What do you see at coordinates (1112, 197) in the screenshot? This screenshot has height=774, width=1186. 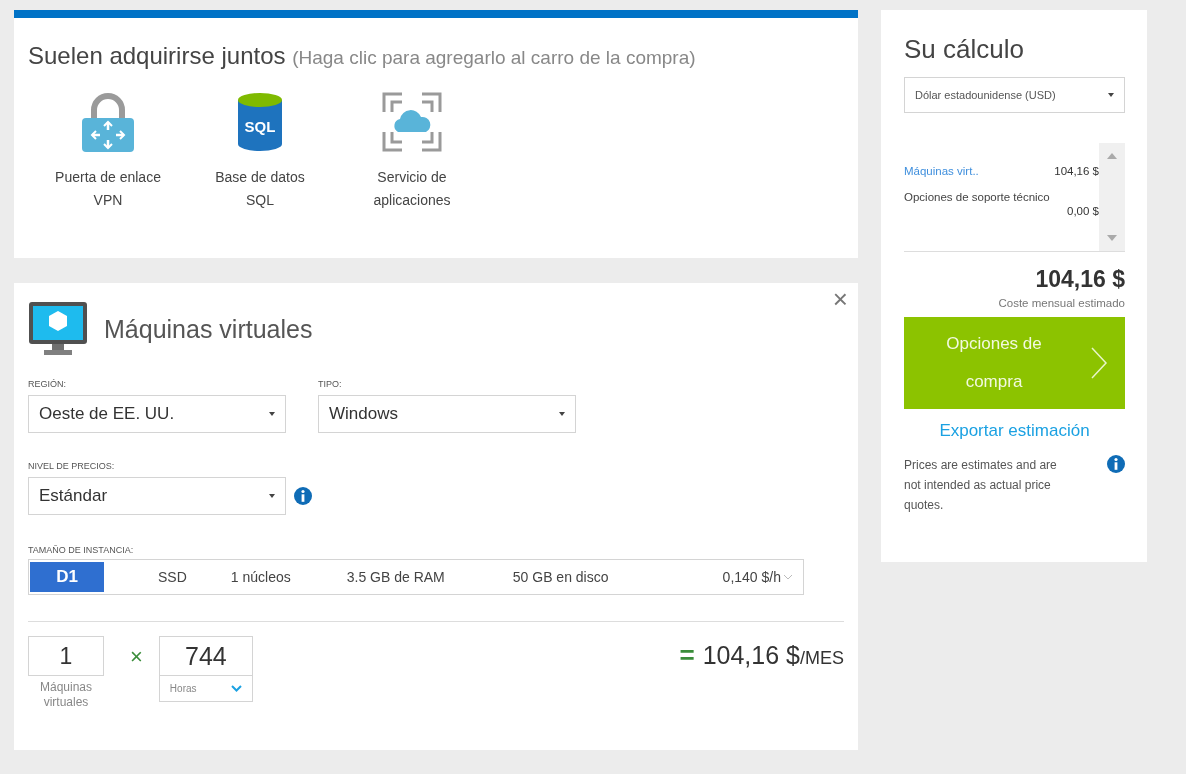 I see `scrollbar` at bounding box center [1112, 197].